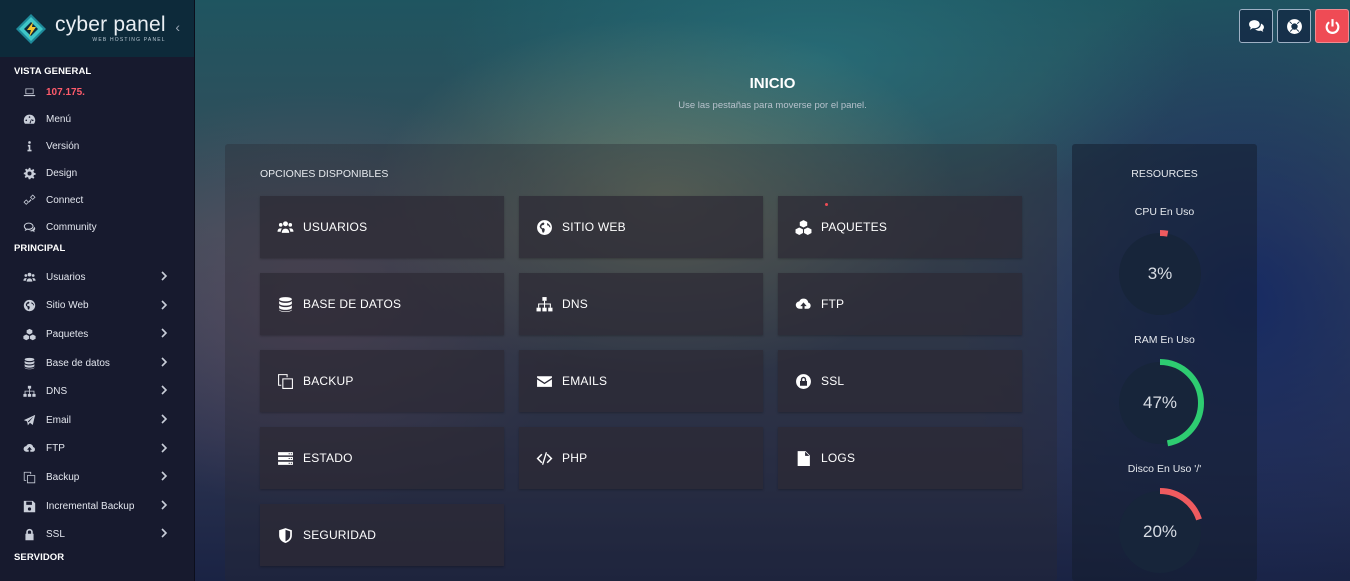 This screenshot has height=581, width=1350. What do you see at coordinates (71, 227) in the screenshot?
I see `sidebar-item-label: Community` at bounding box center [71, 227].